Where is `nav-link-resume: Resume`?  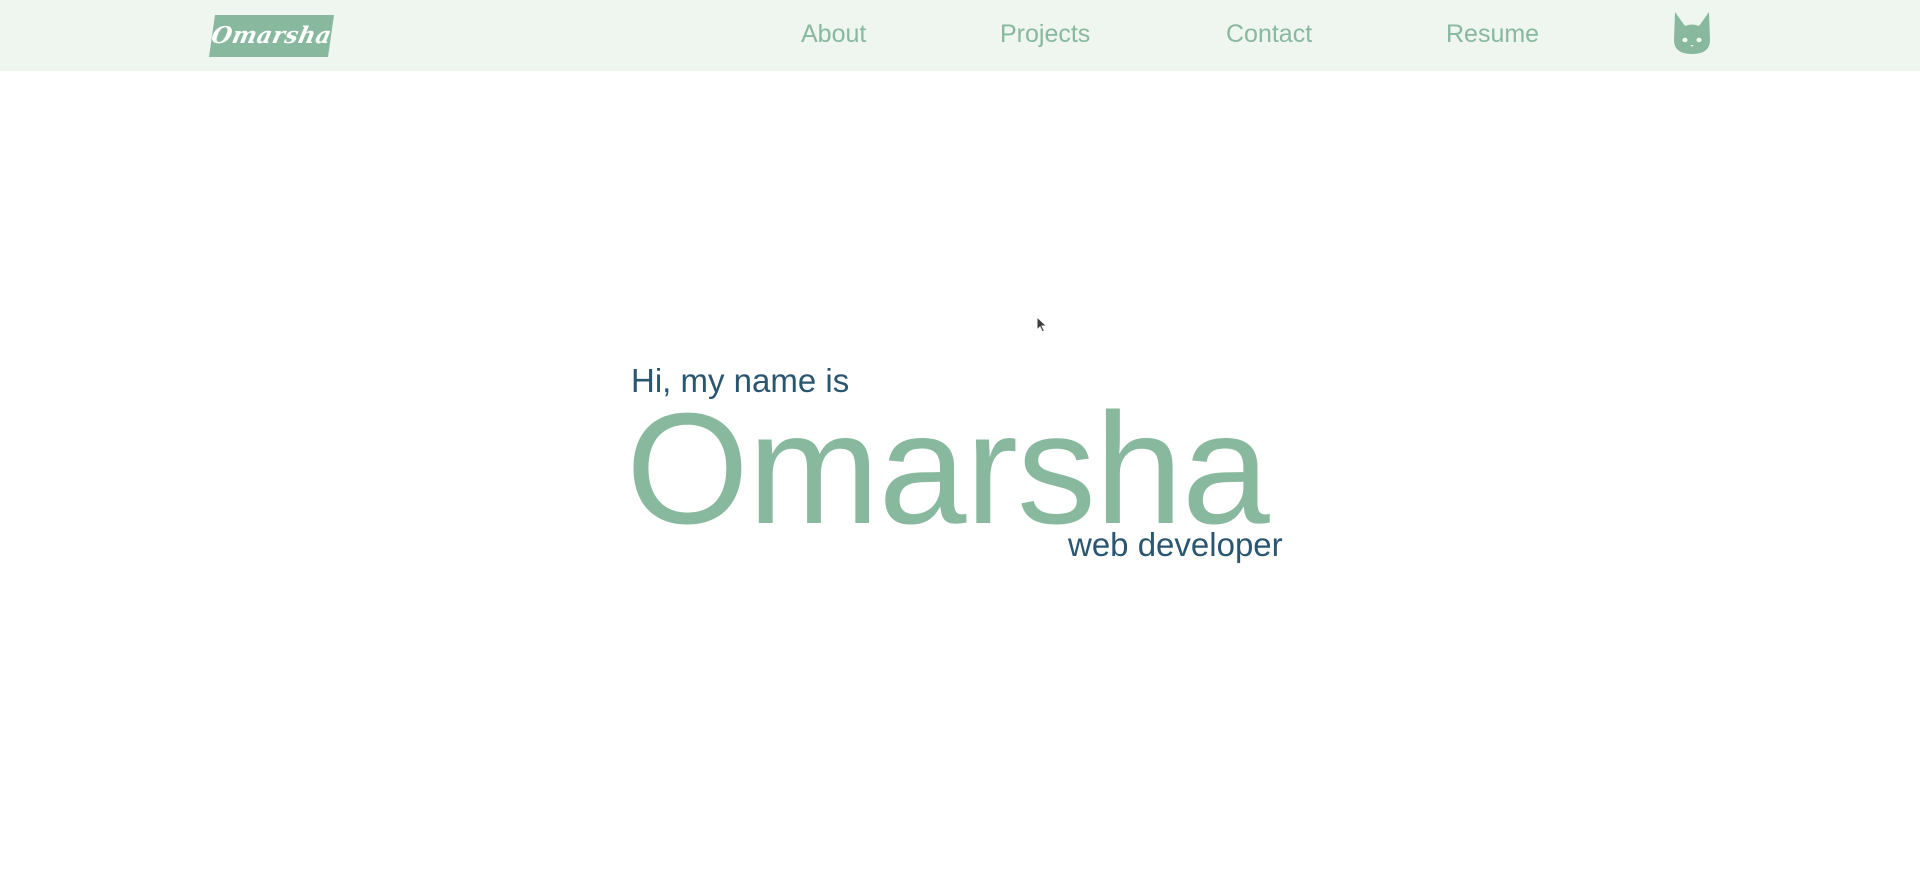
nav-link-resume: Resume is located at coordinates (1492, 34).